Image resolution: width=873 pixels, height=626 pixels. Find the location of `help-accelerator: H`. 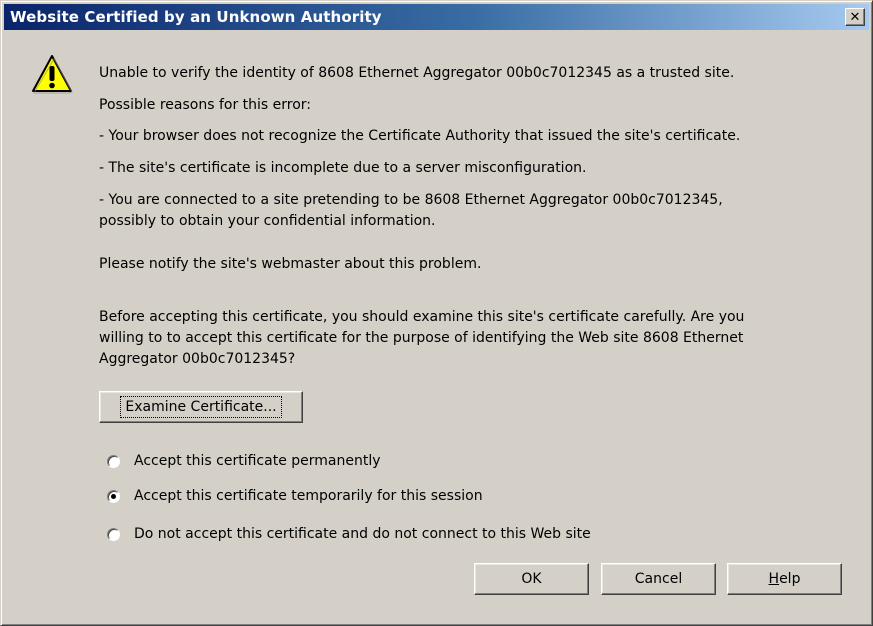

help-accelerator: H is located at coordinates (774, 579).